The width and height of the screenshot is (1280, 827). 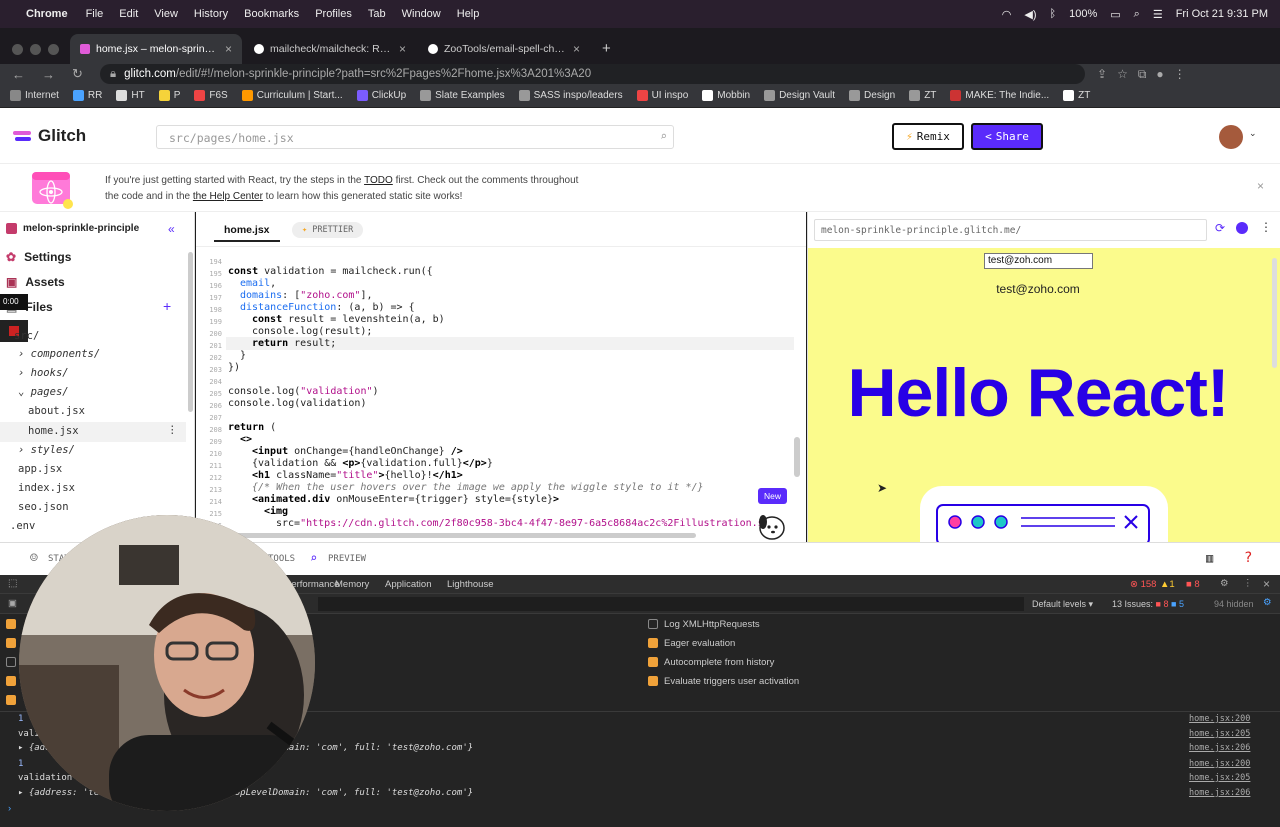 I want to click on file-seo: seo.json, so click(x=43, y=507).